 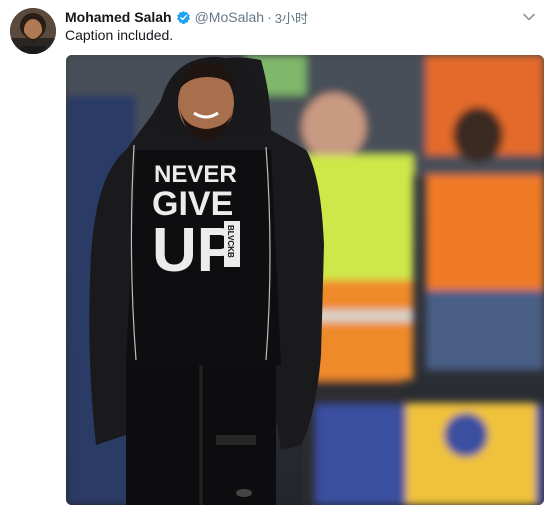 I want to click on shirt-text-never: NEVER, so click(x=195, y=174).